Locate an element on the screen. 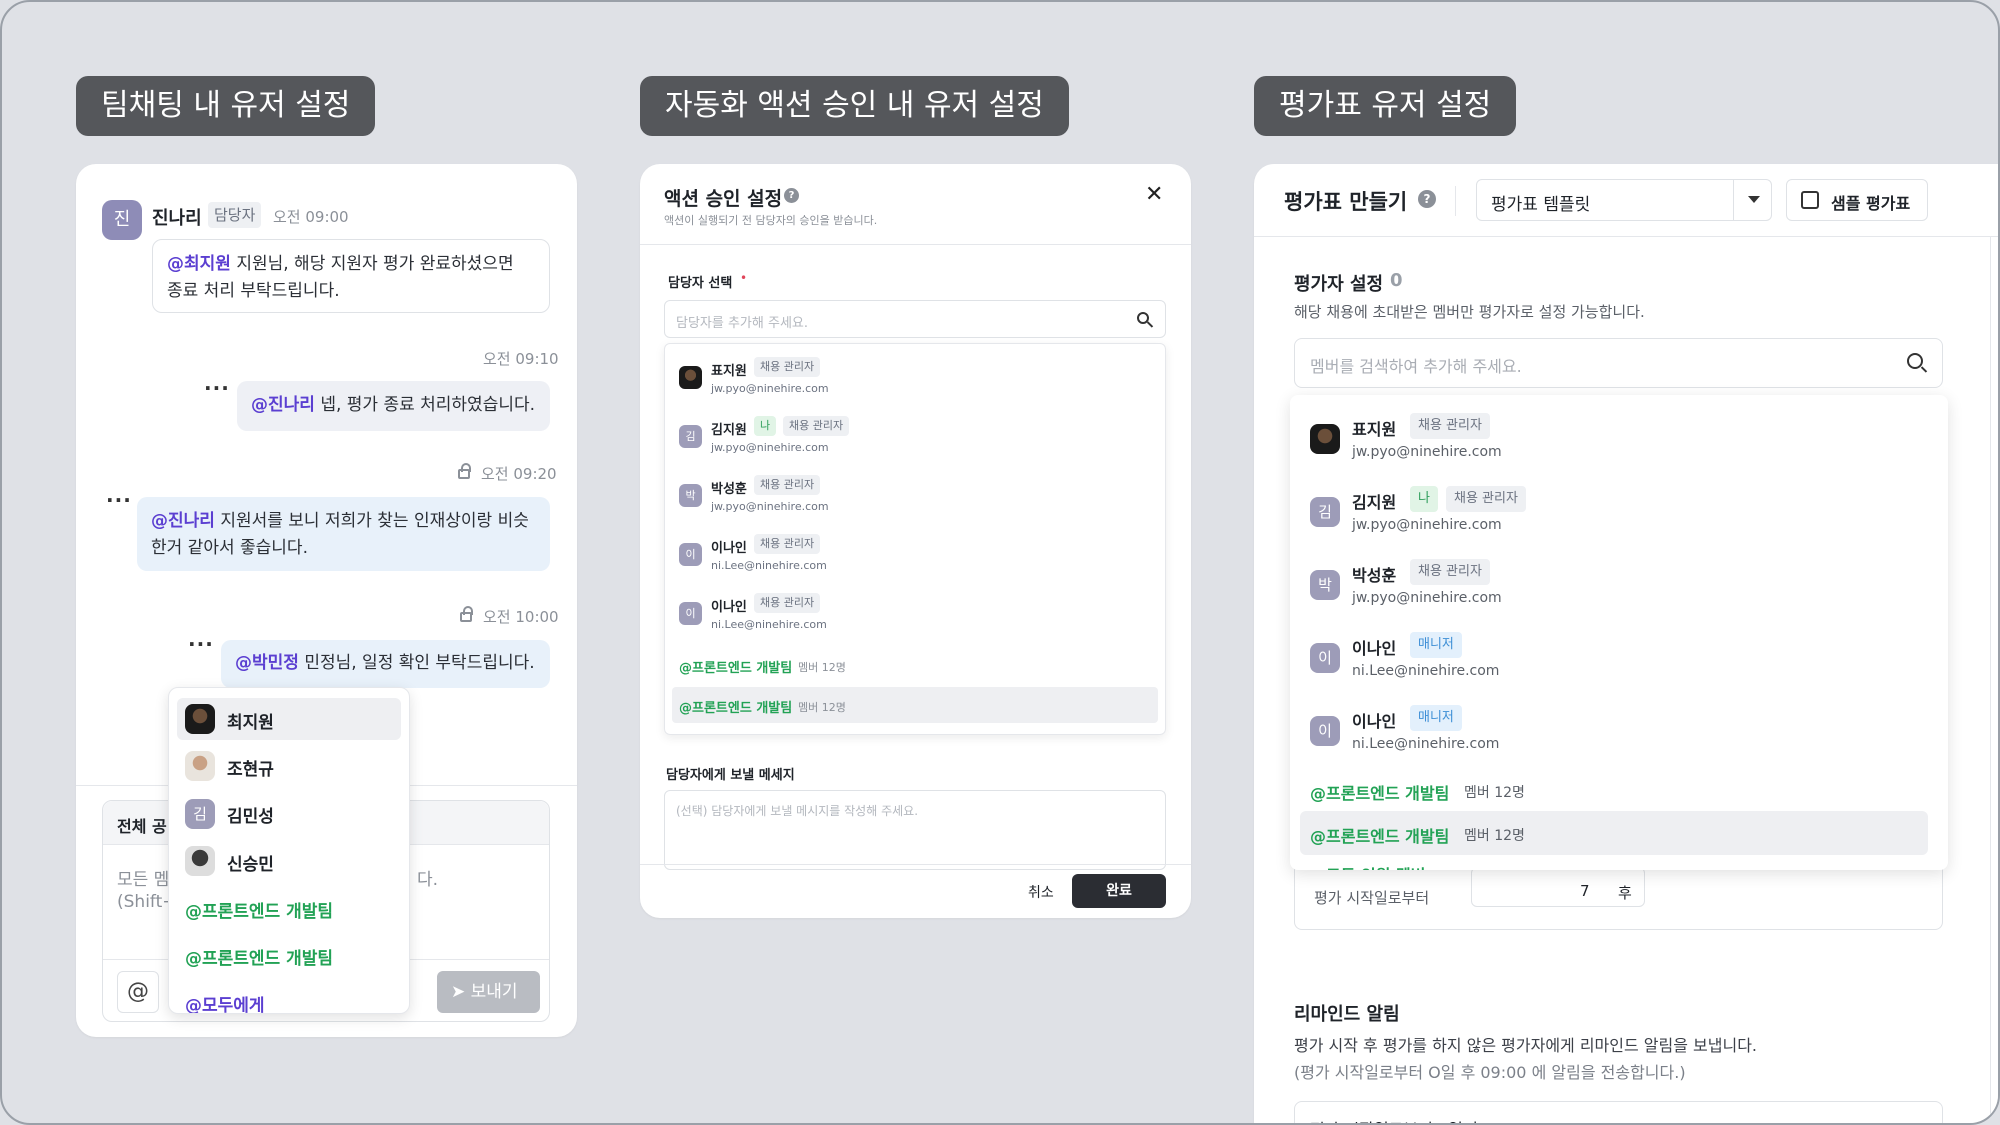 This screenshot has width=2000, height=1125. field-label: 담당자에게 보낼 메세지 is located at coordinates (730, 775).